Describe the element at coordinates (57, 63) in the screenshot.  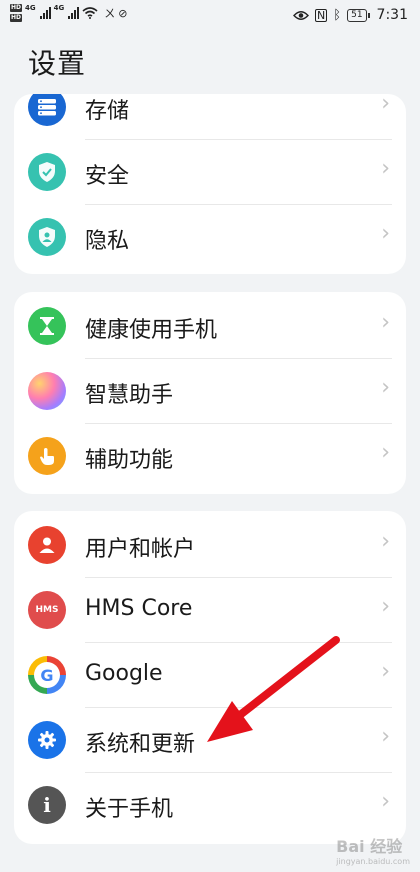
I see `page-title: 设置` at that location.